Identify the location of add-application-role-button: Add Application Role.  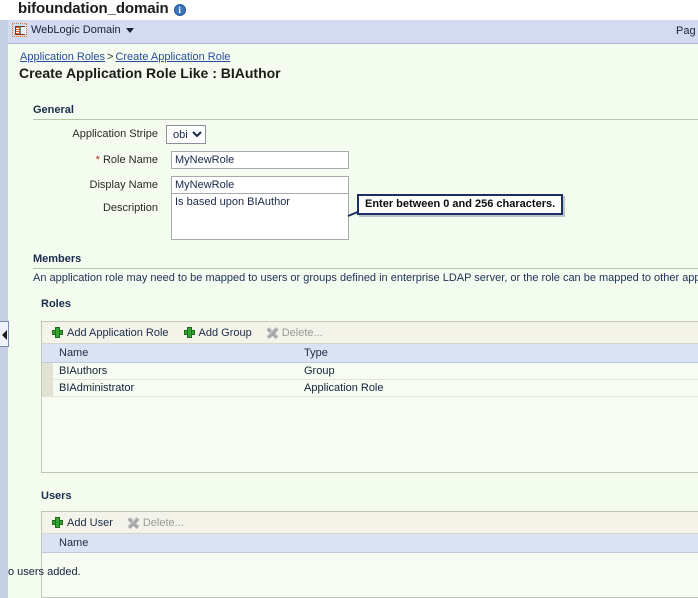
(115, 333).